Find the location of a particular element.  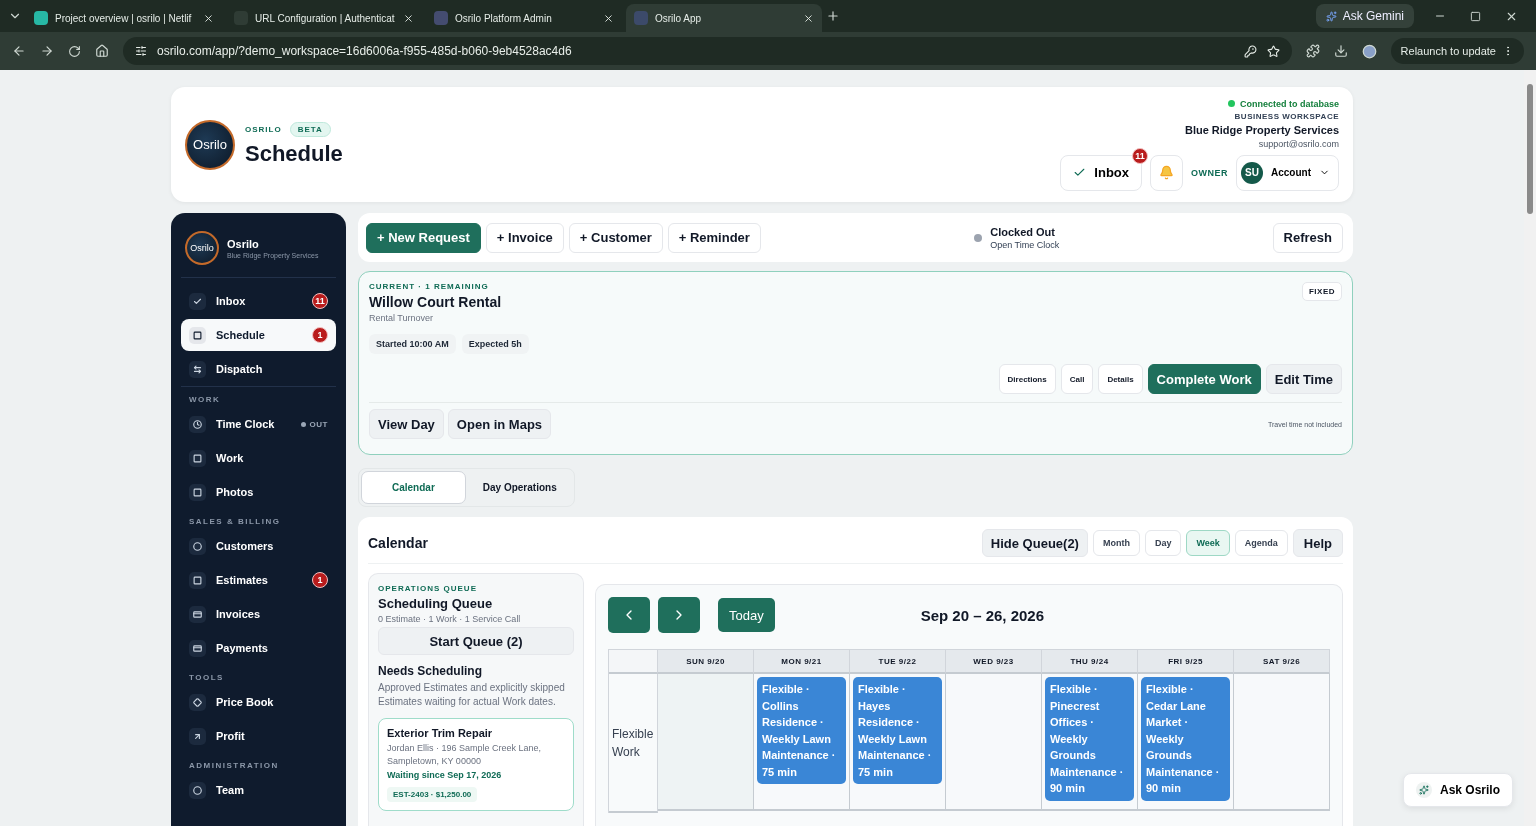

next-button is located at coordinates (679, 615).